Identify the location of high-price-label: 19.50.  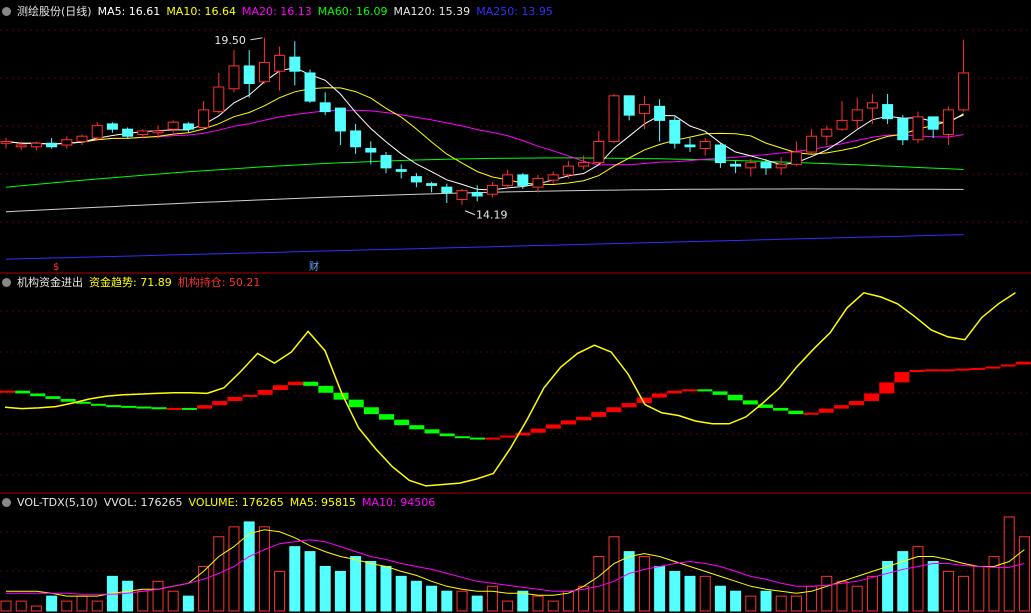
(230, 40).